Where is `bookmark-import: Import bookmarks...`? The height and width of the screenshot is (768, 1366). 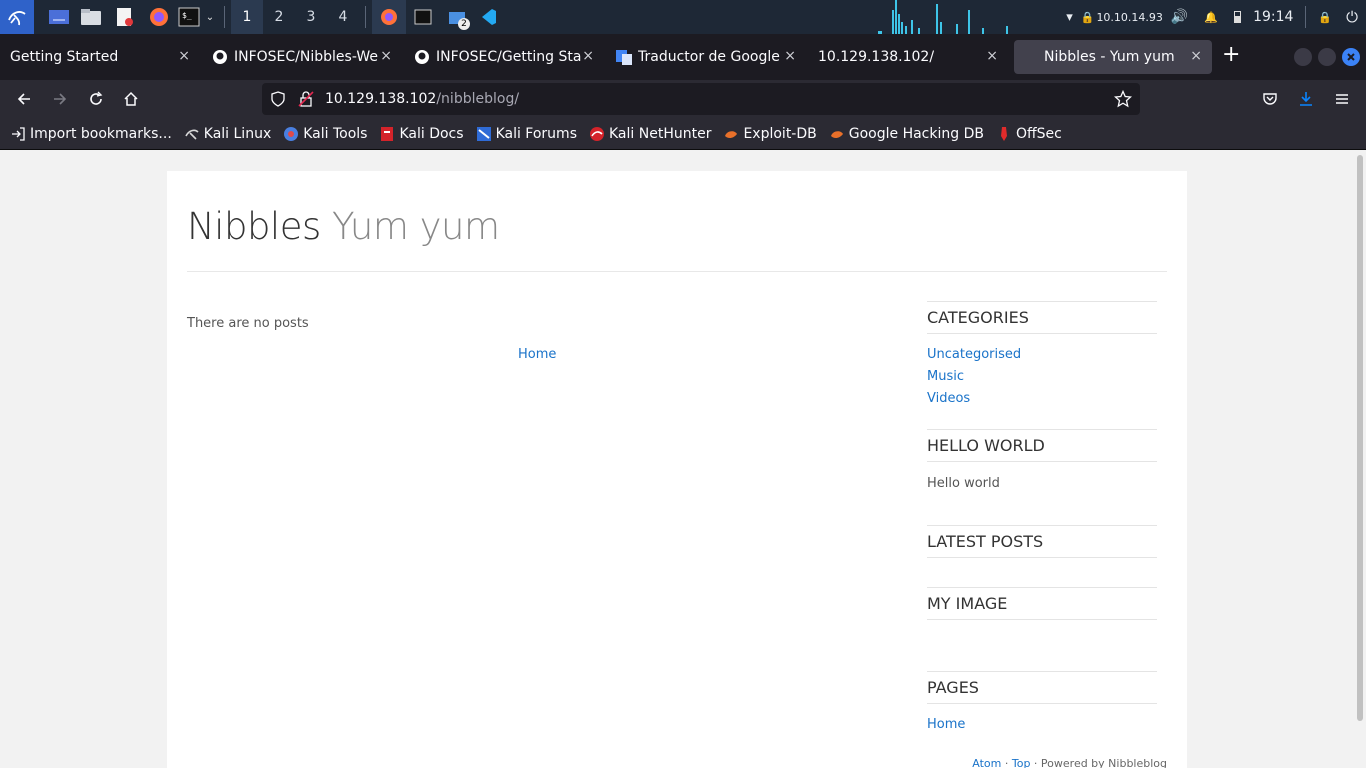
bookmark-import: Import bookmarks... is located at coordinates (91, 134).